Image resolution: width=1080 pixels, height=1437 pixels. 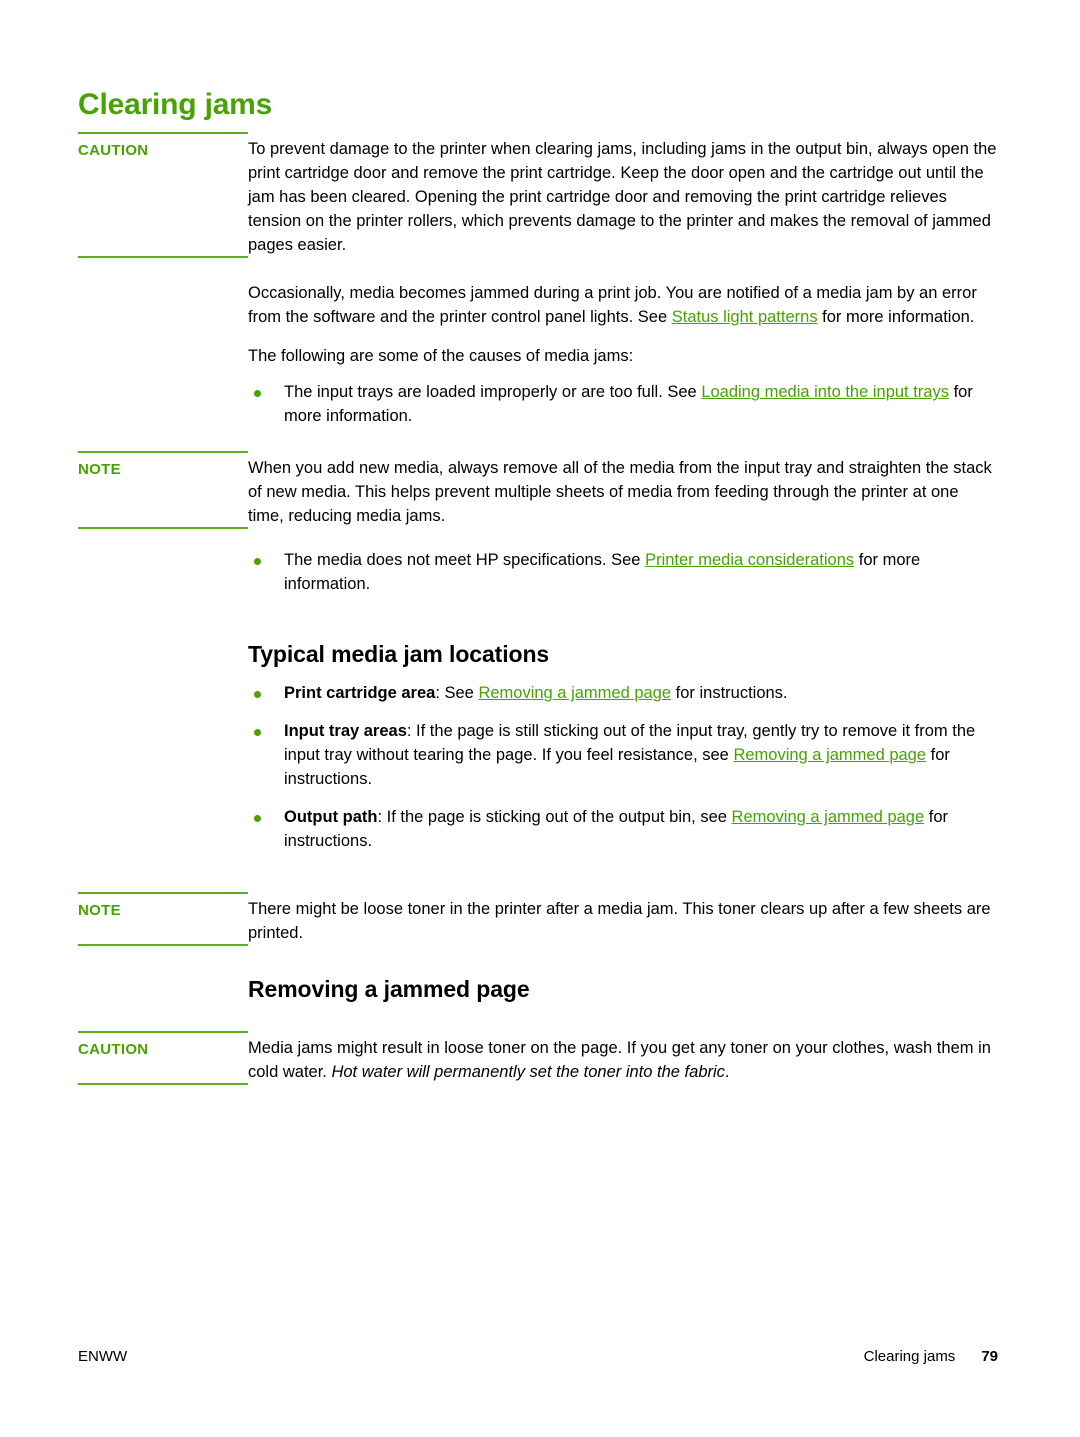 What do you see at coordinates (909, 1356) in the screenshot?
I see `footer-chapter-title: Clearing jams` at bounding box center [909, 1356].